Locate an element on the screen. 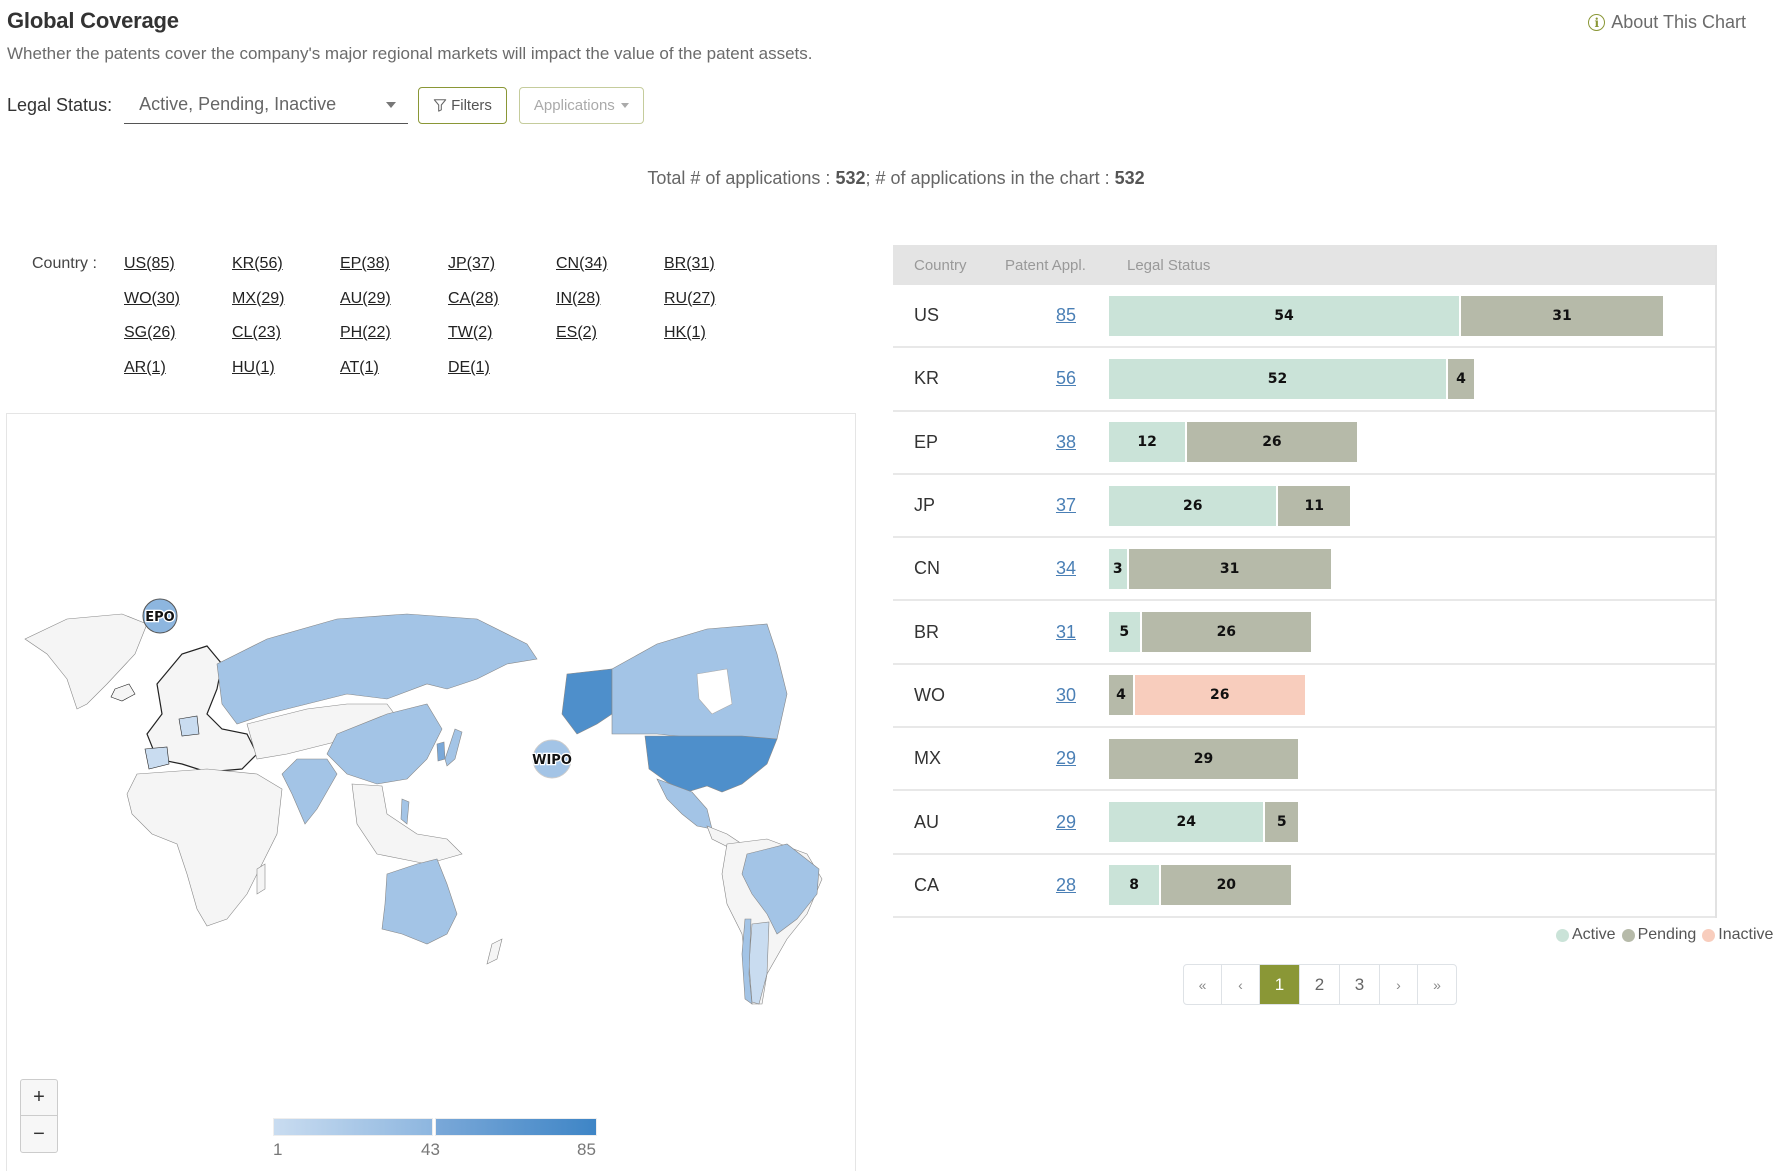 The width and height of the screenshot is (1780, 1171). legend-item-active: Active is located at coordinates (1586, 935).